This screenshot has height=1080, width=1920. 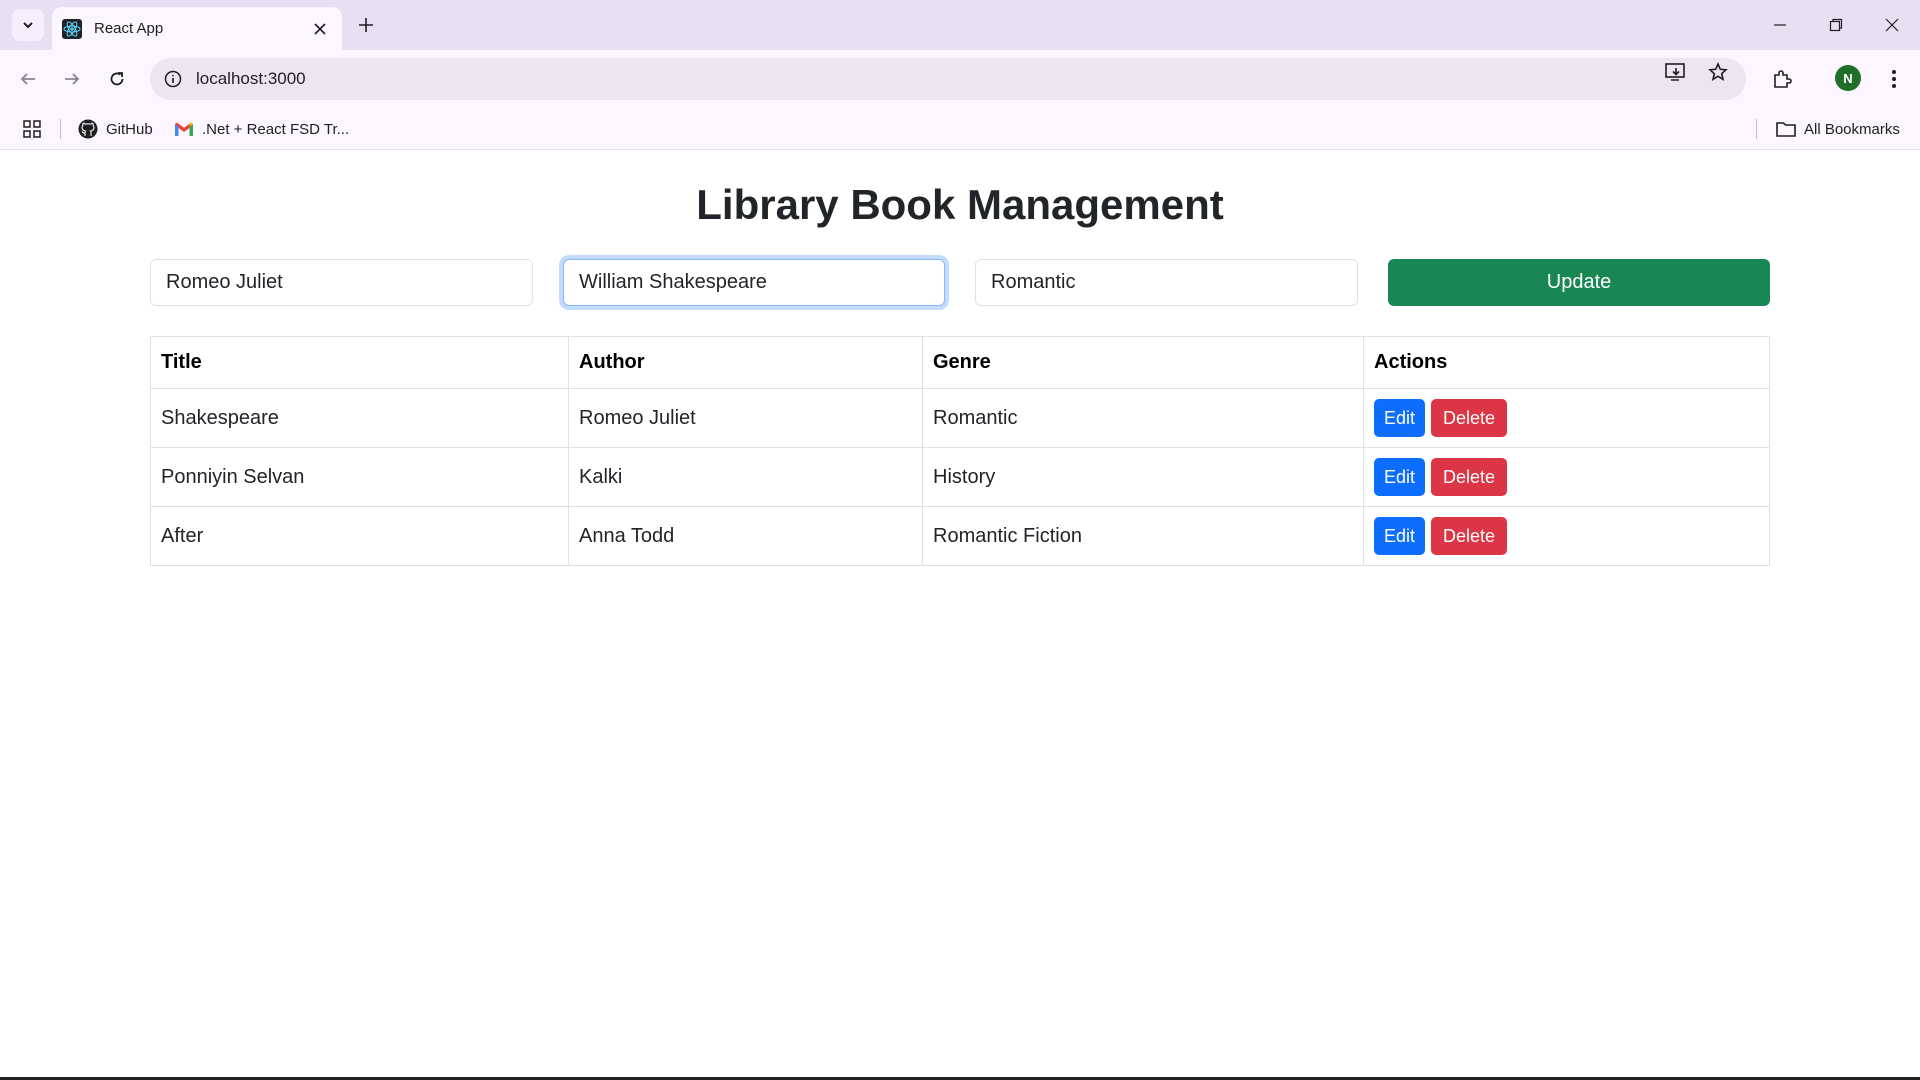 What do you see at coordinates (1579, 282) in the screenshot?
I see `update-button: Update` at bounding box center [1579, 282].